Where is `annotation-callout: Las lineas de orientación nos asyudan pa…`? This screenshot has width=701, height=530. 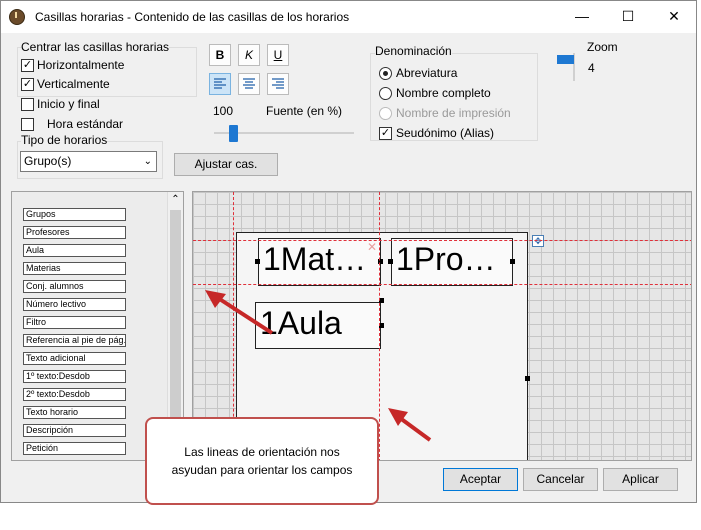
annotation-callout: Las lineas de orientación nos asyudan pa… is located at coordinates (262, 461).